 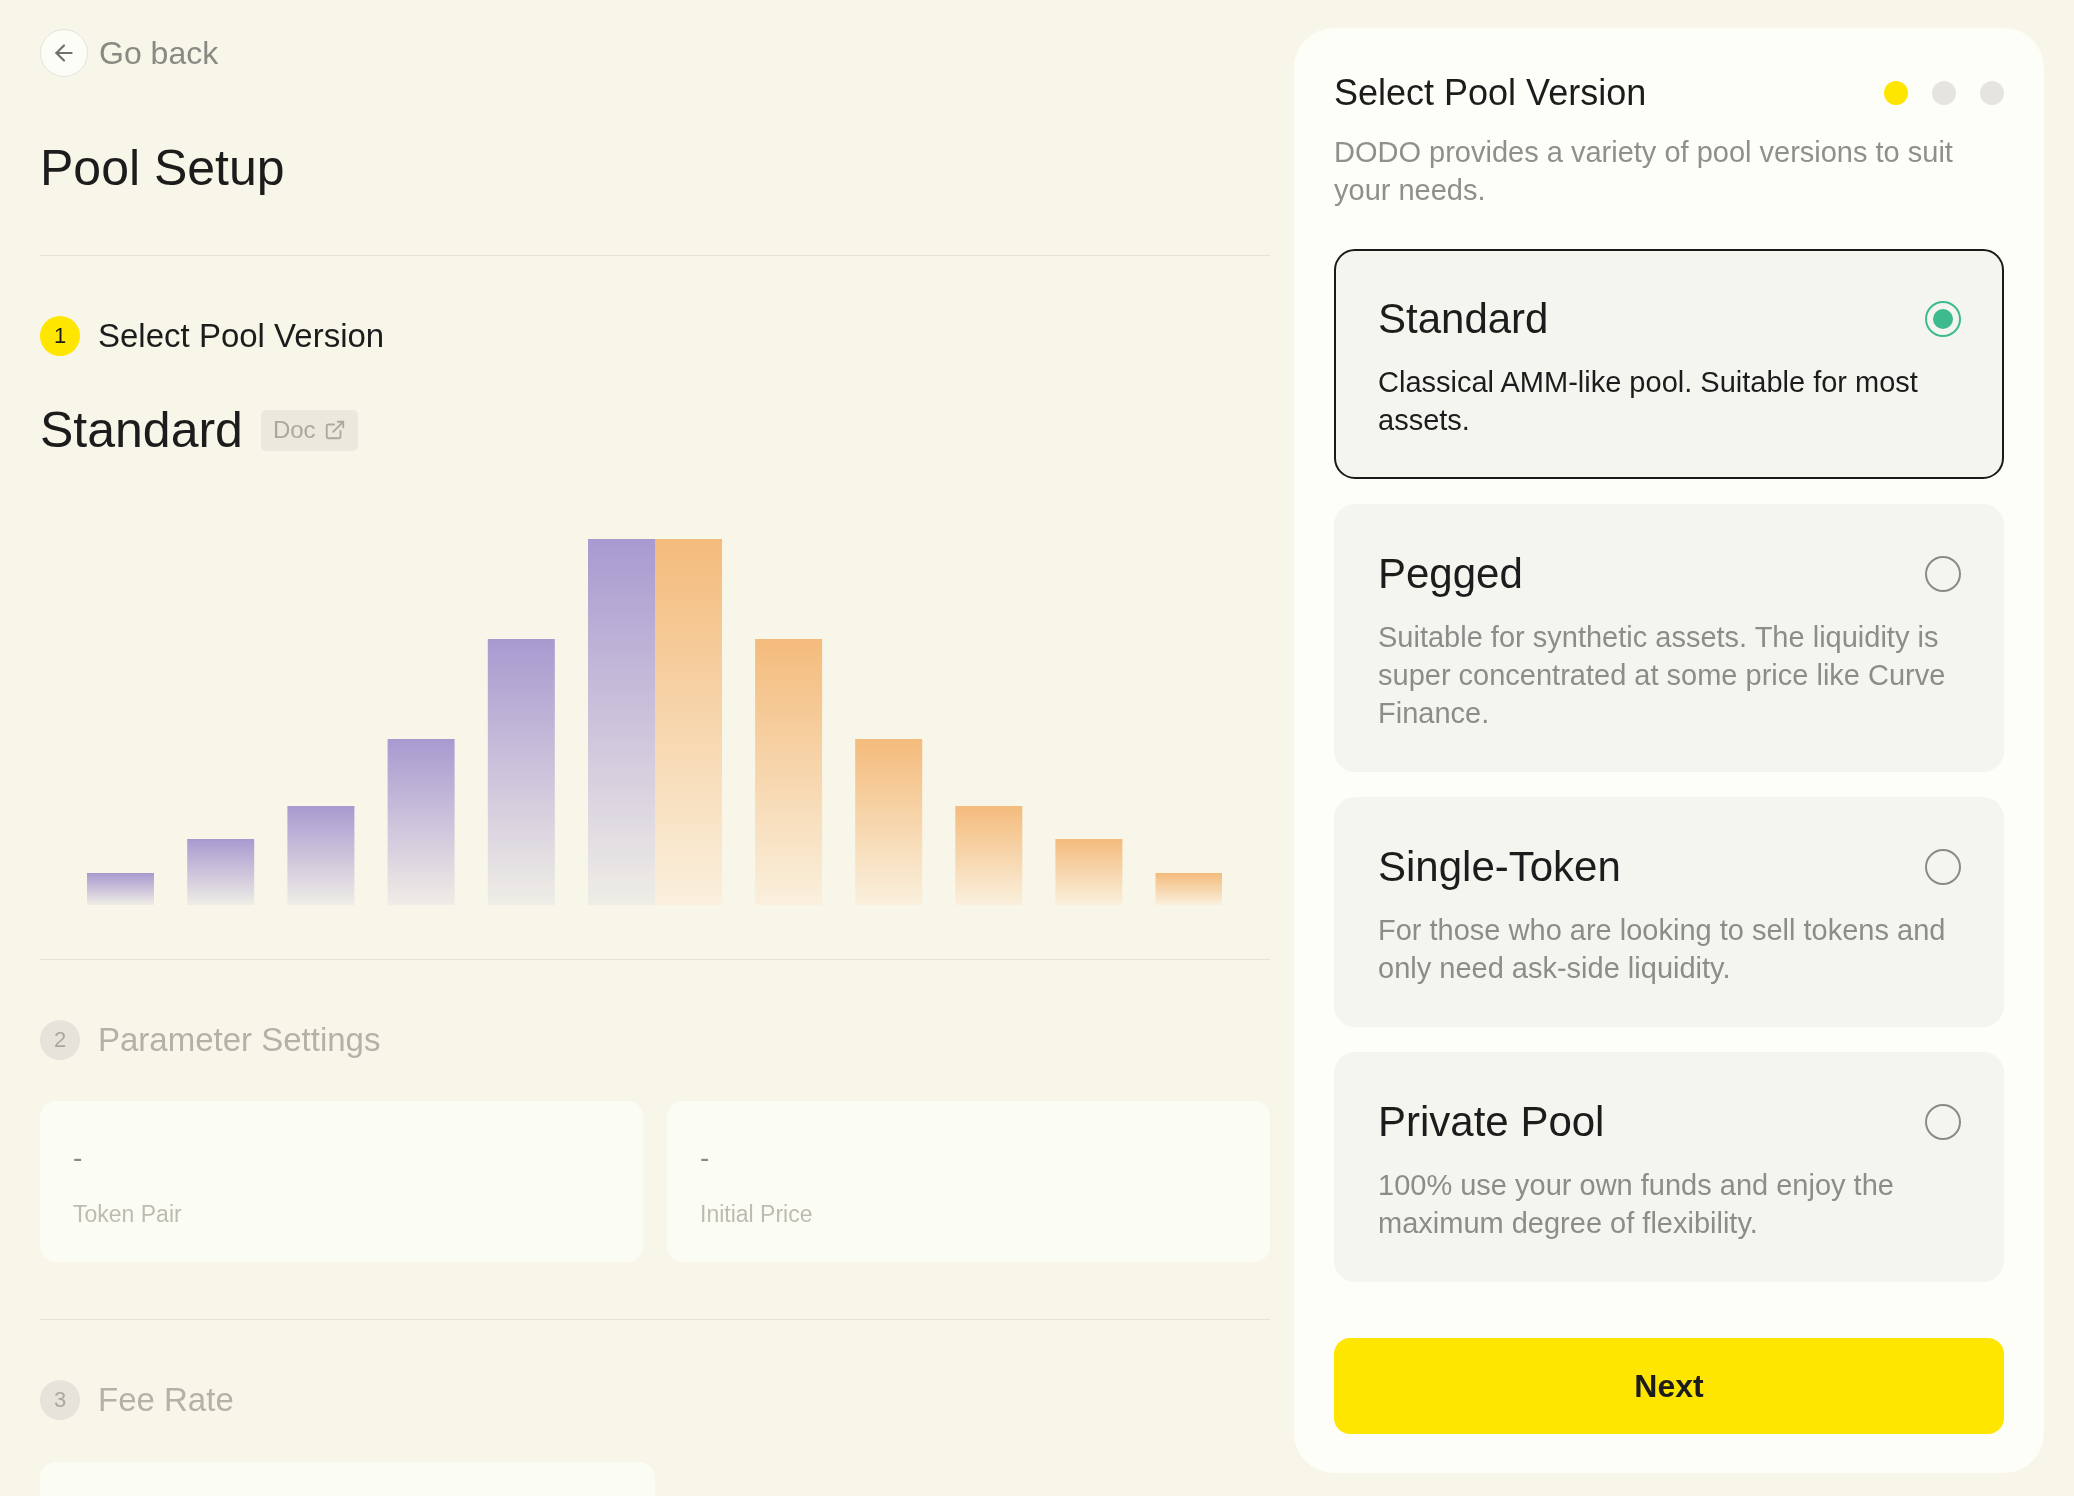 I want to click on external-link-icon, so click(x=334, y=430).